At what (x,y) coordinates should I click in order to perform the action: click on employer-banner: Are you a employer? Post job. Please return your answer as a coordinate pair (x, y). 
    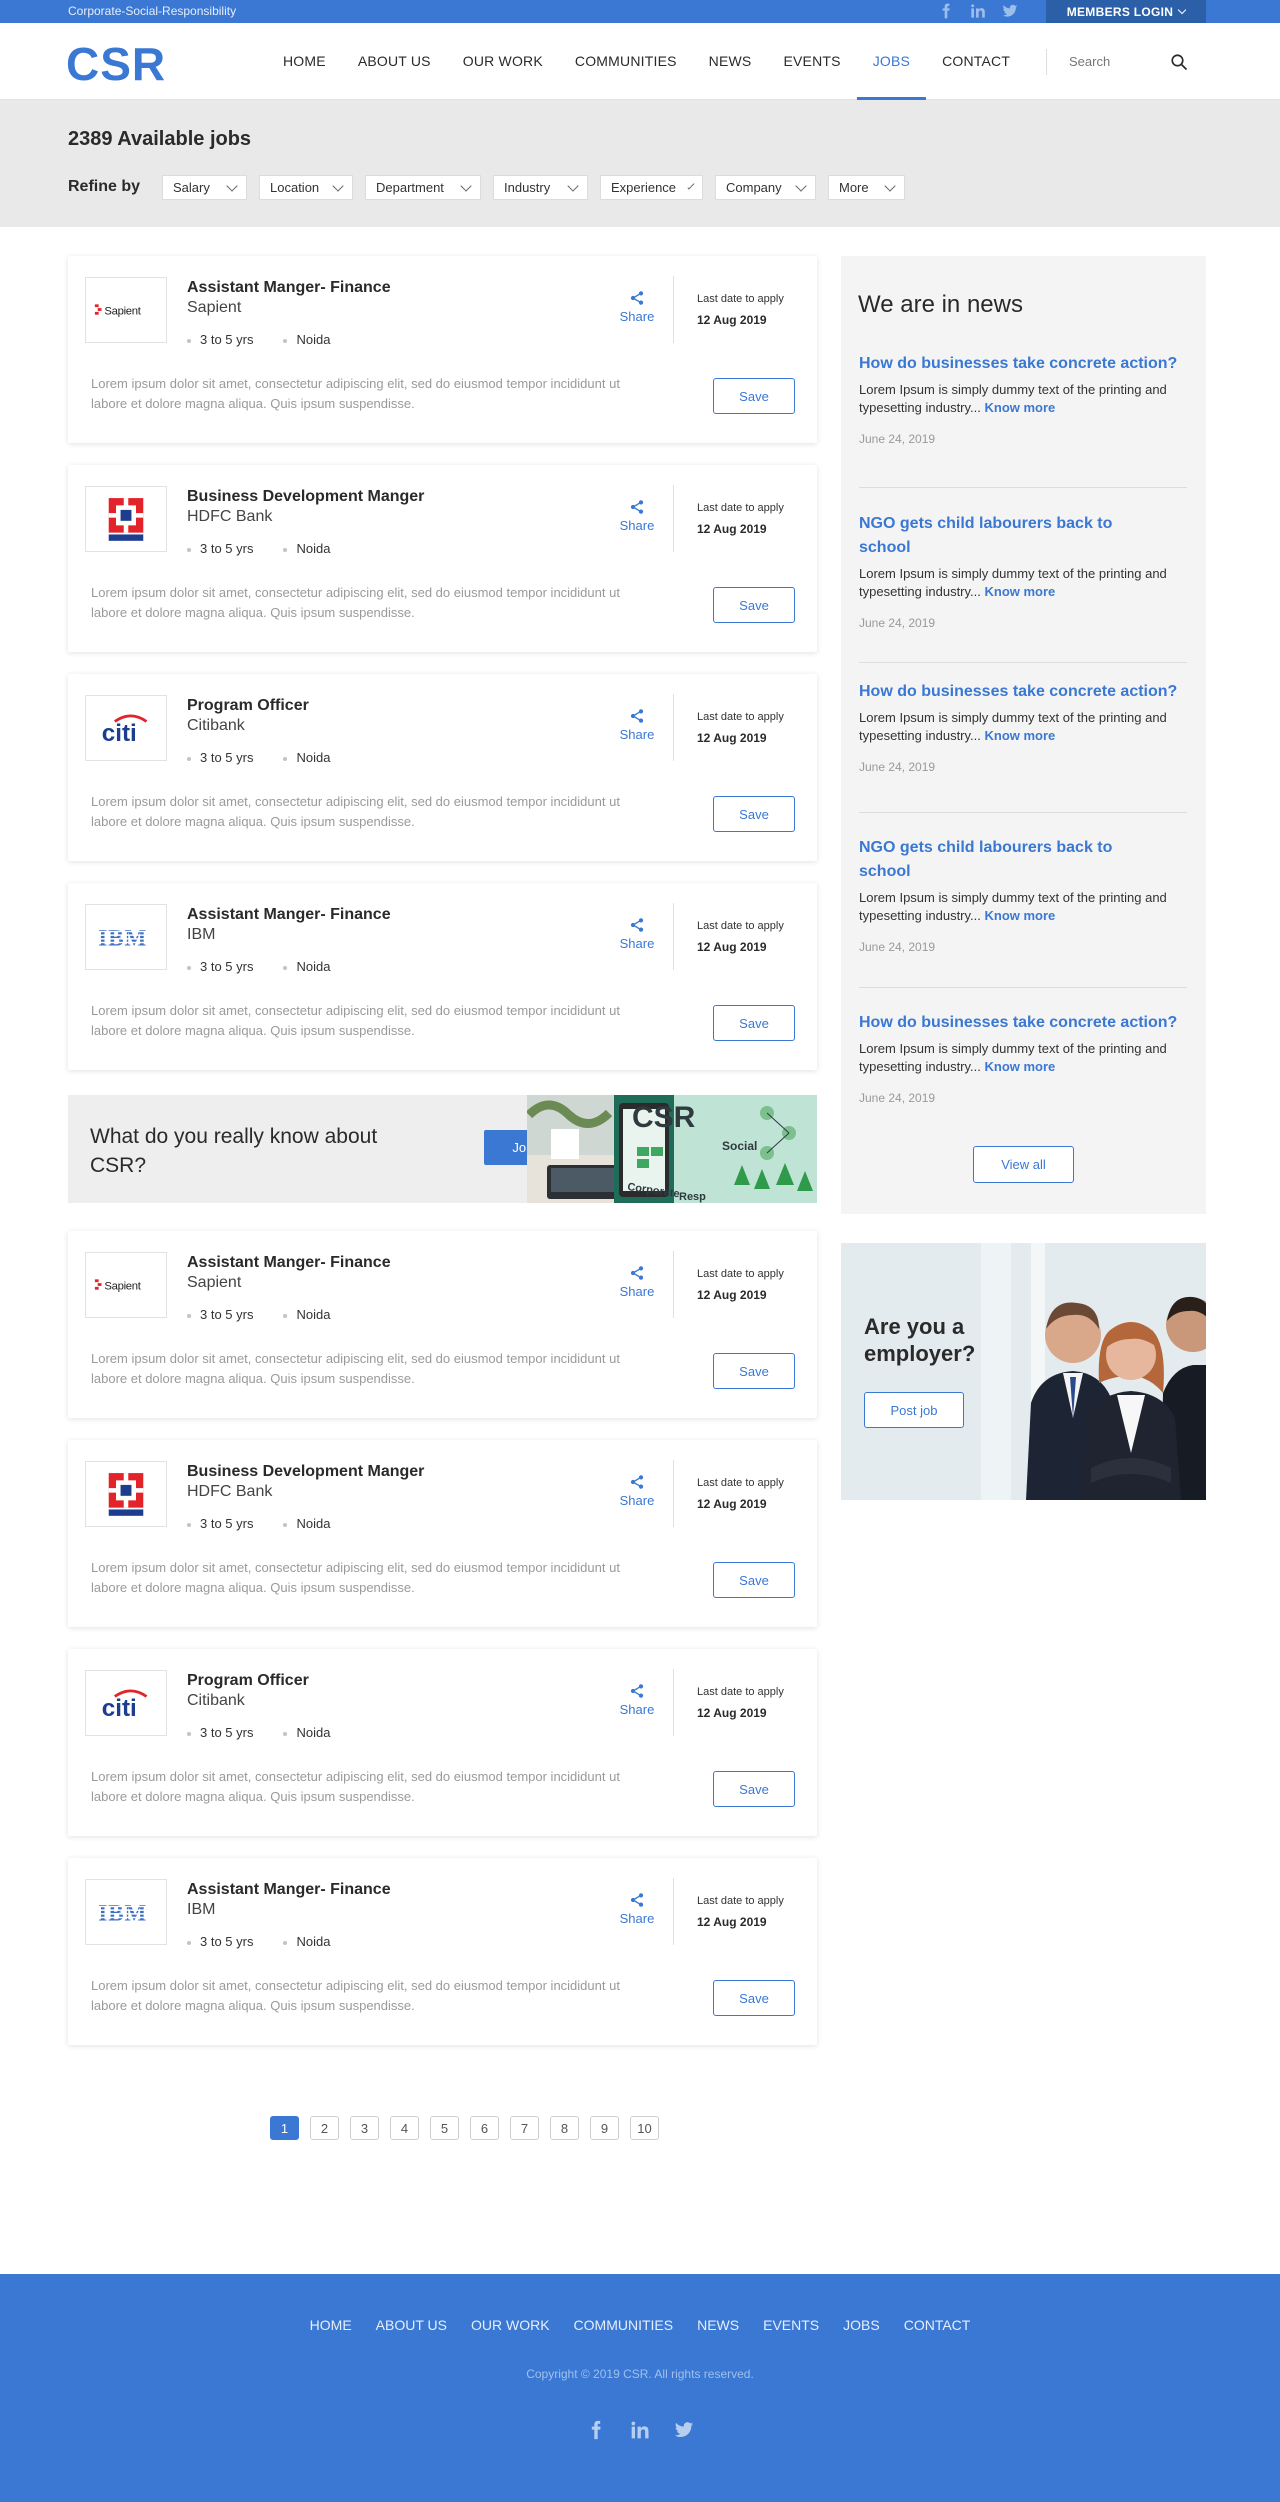
    Looking at the image, I should click on (1023, 1371).